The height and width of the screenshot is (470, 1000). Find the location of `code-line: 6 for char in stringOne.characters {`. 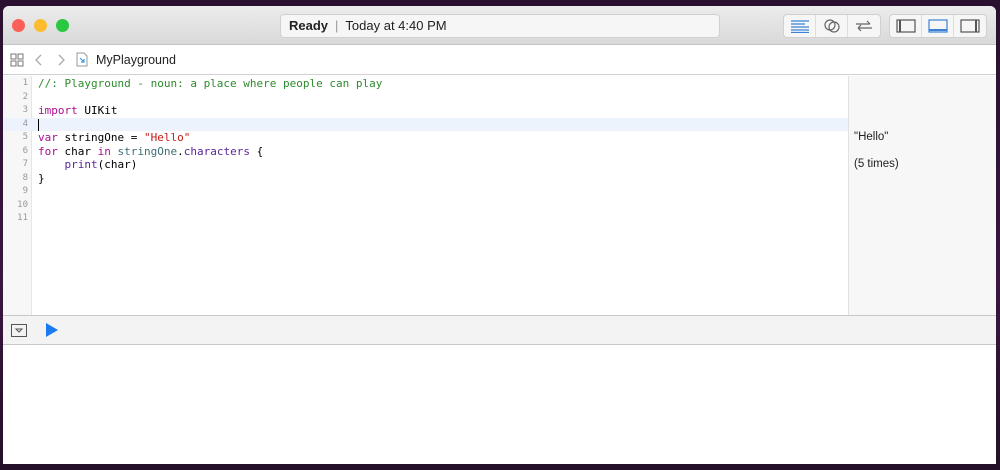

code-line: 6 for char in stringOne.characters { is located at coordinates (499, 152).